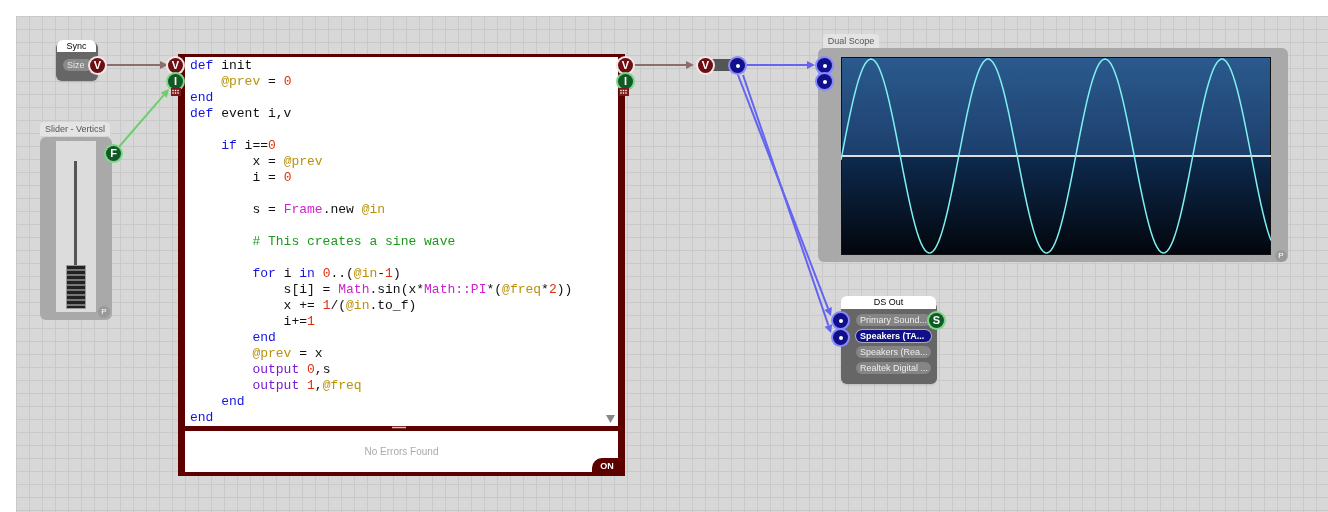 This screenshot has height=512, width=1328. What do you see at coordinates (851, 41) in the screenshot?
I see `module-title: Dual Scope` at bounding box center [851, 41].